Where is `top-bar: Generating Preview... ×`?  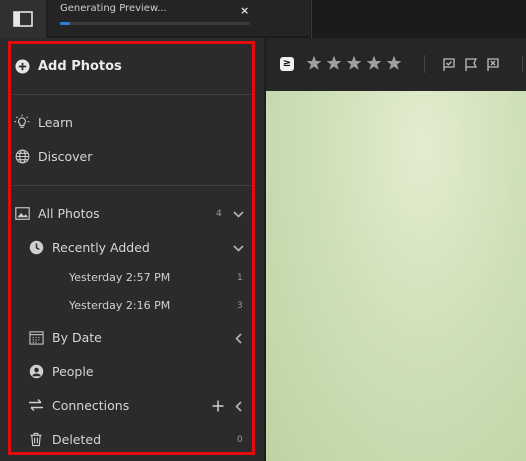 top-bar: Generating Preview... × is located at coordinates (263, 19).